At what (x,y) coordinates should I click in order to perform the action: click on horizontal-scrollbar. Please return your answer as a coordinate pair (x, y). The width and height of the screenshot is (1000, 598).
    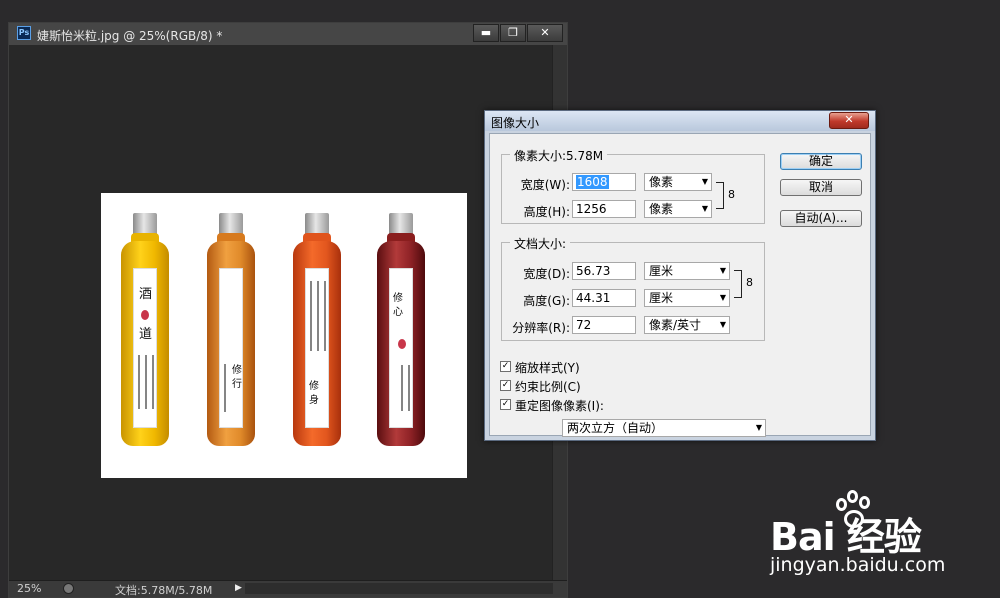
    Looking at the image, I should click on (399, 588).